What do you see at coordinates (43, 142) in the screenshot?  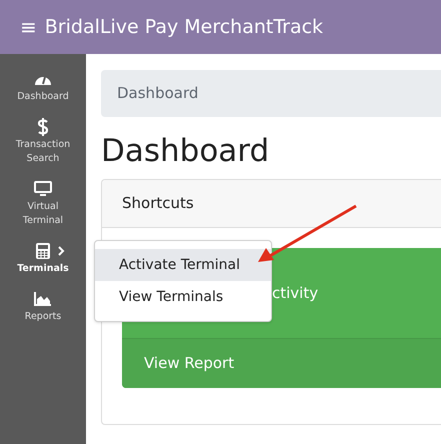 I see `sidebar-item: Transaction Search` at bounding box center [43, 142].